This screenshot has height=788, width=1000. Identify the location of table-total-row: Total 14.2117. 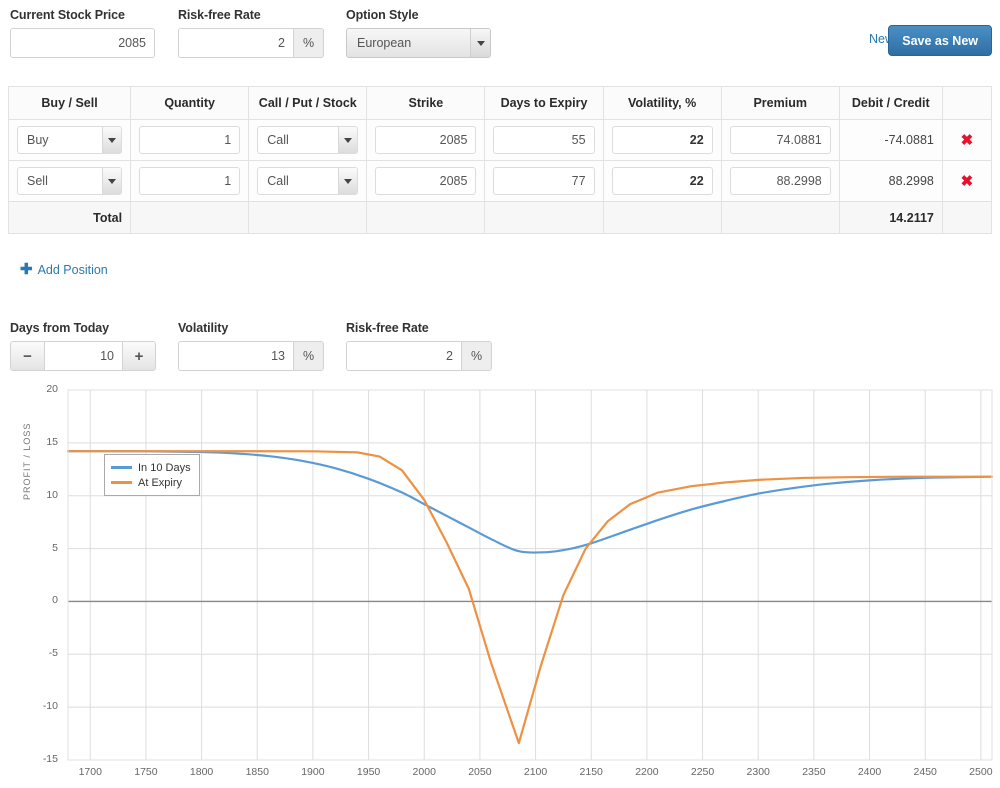
(500, 217).